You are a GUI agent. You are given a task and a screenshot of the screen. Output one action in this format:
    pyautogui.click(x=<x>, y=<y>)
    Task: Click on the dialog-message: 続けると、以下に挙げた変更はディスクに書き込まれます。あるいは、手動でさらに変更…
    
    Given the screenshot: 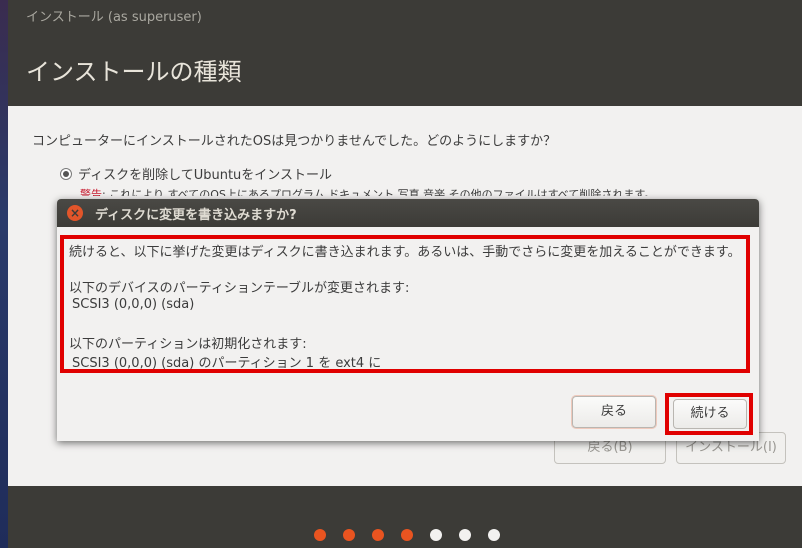 What is the action you would take?
    pyautogui.click(x=405, y=252)
    